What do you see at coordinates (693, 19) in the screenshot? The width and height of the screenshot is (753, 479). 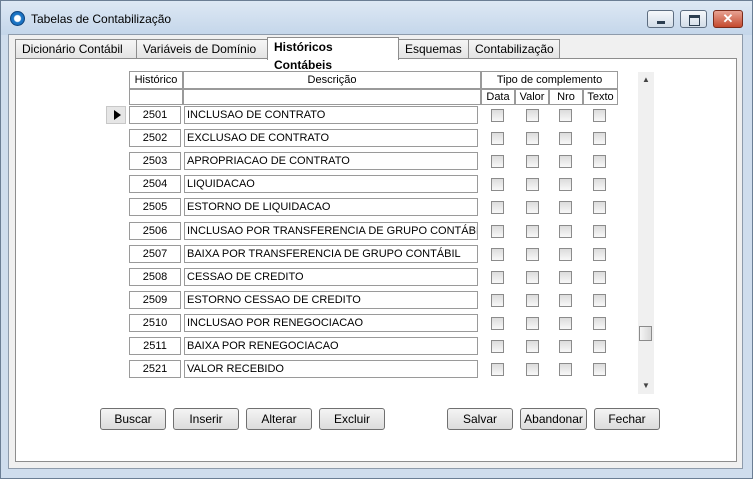 I see `maximize-button` at bounding box center [693, 19].